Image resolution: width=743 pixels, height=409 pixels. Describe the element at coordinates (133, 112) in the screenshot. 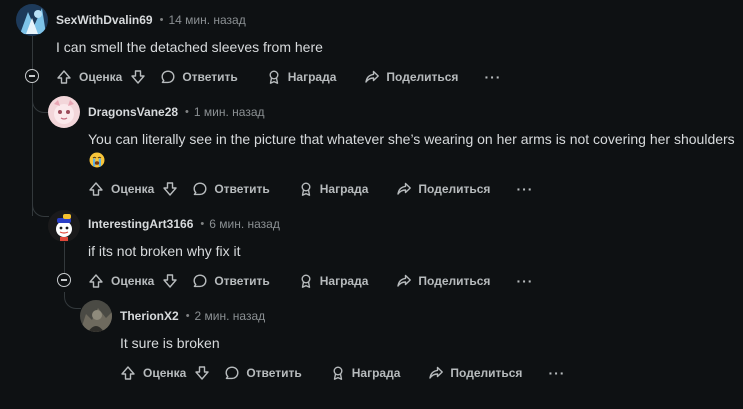

I see `author-name: DragonsVane28` at that location.